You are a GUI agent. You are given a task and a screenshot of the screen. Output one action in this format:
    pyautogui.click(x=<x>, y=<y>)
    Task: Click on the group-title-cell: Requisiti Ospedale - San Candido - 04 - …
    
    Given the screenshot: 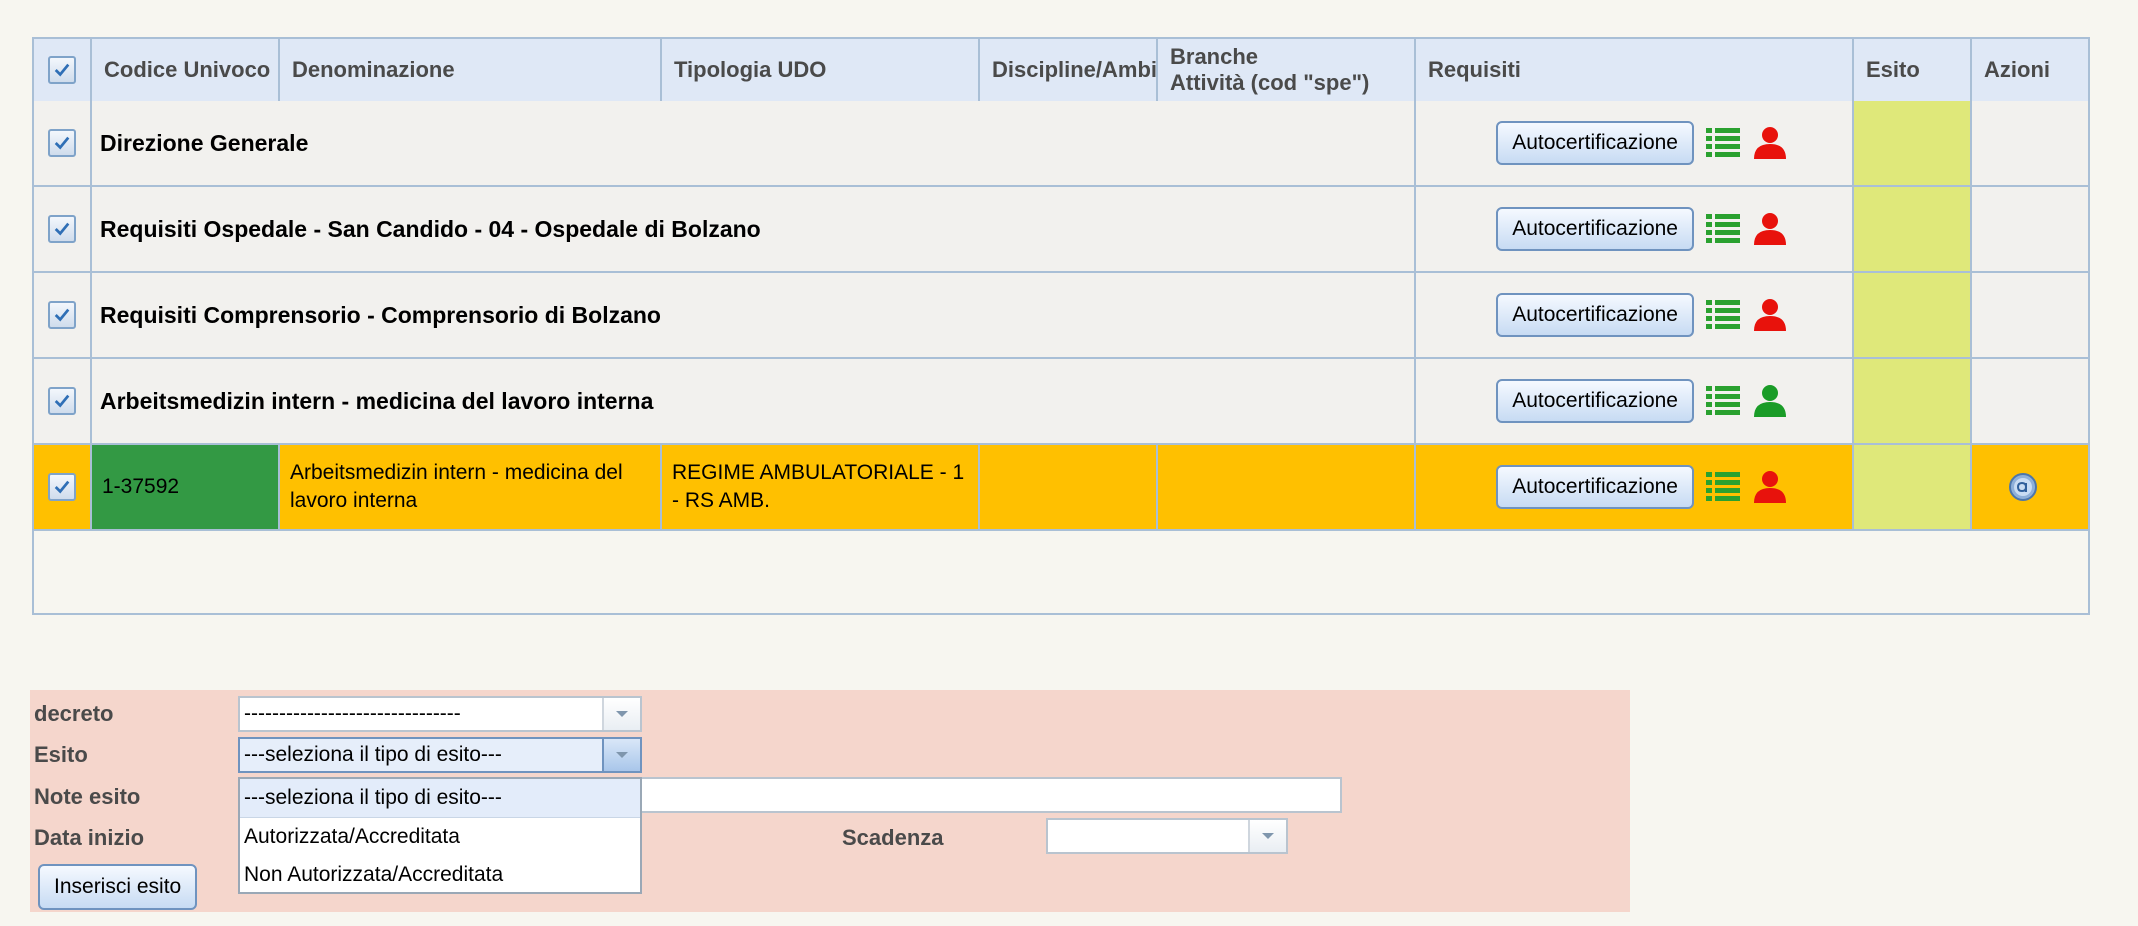 What is the action you would take?
    pyautogui.click(x=754, y=229)
    